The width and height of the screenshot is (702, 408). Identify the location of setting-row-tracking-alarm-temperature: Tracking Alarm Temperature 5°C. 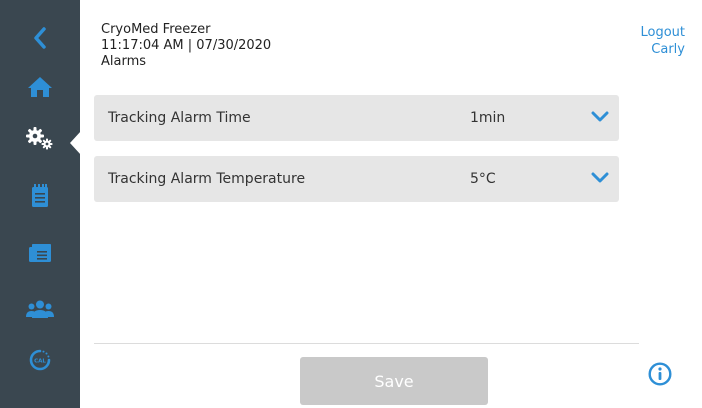
(356, 179).